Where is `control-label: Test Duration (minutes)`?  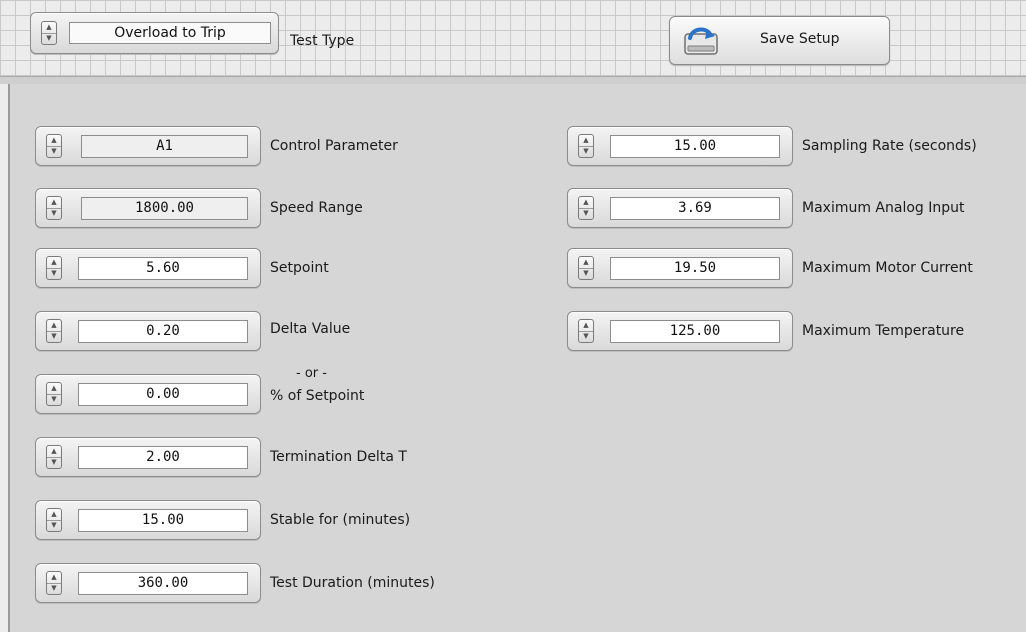
control-label: Test Duration (minutes) is located at coordinates (352, 583).